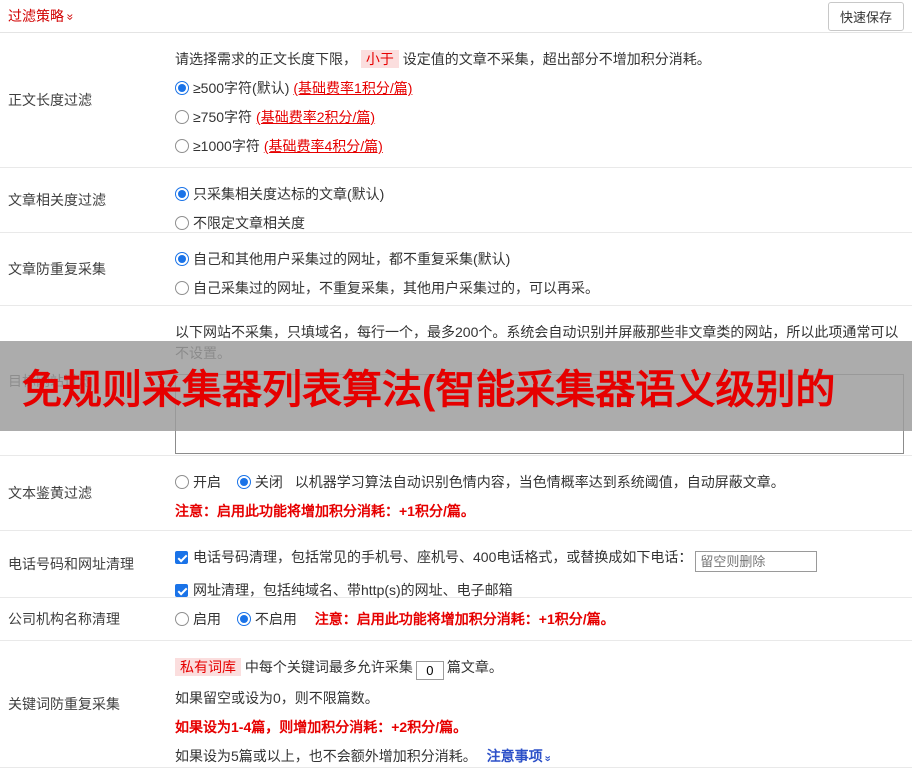 The height and width of the screenshot is (768, 912). What do you see at coordinates (249, 223) in the screenshot?
I see `relevance-any-label: 不限定文章相关度` at bounding box center [249, 223].